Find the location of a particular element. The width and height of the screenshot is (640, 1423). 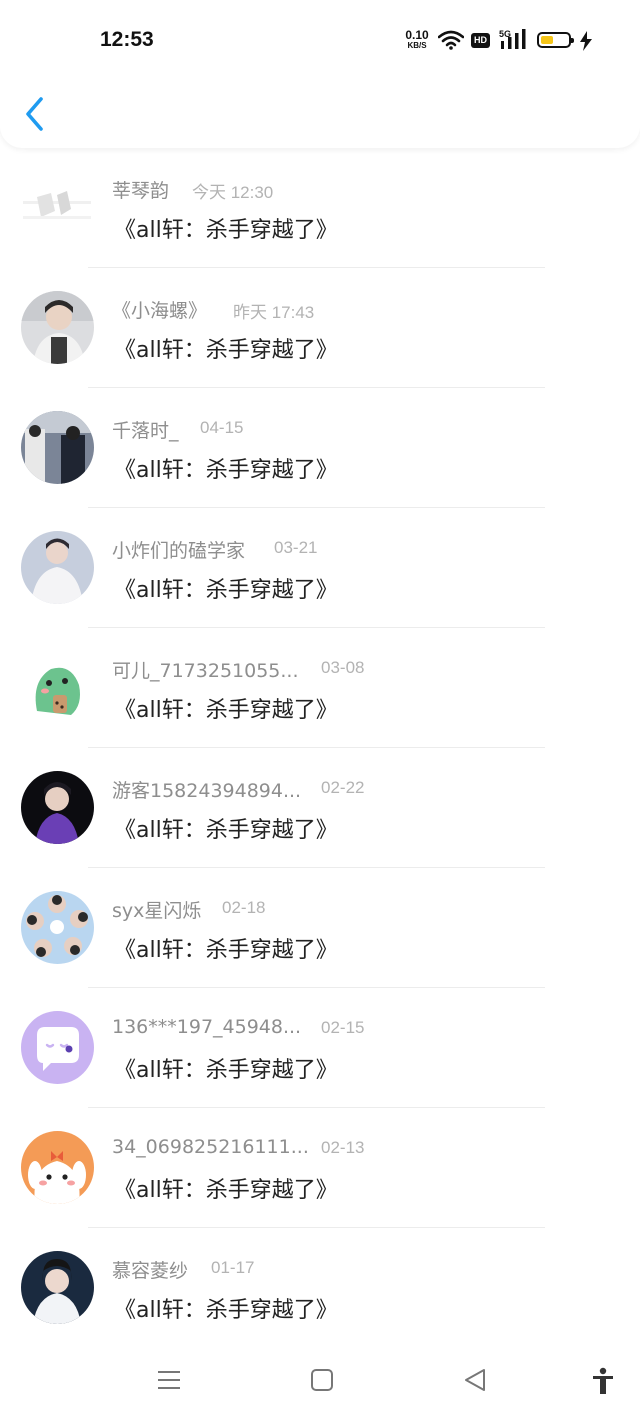

list-item: syx星闪烁 02-18 《all轩：杀手穿越了》 is located at coordinates (320, 928).